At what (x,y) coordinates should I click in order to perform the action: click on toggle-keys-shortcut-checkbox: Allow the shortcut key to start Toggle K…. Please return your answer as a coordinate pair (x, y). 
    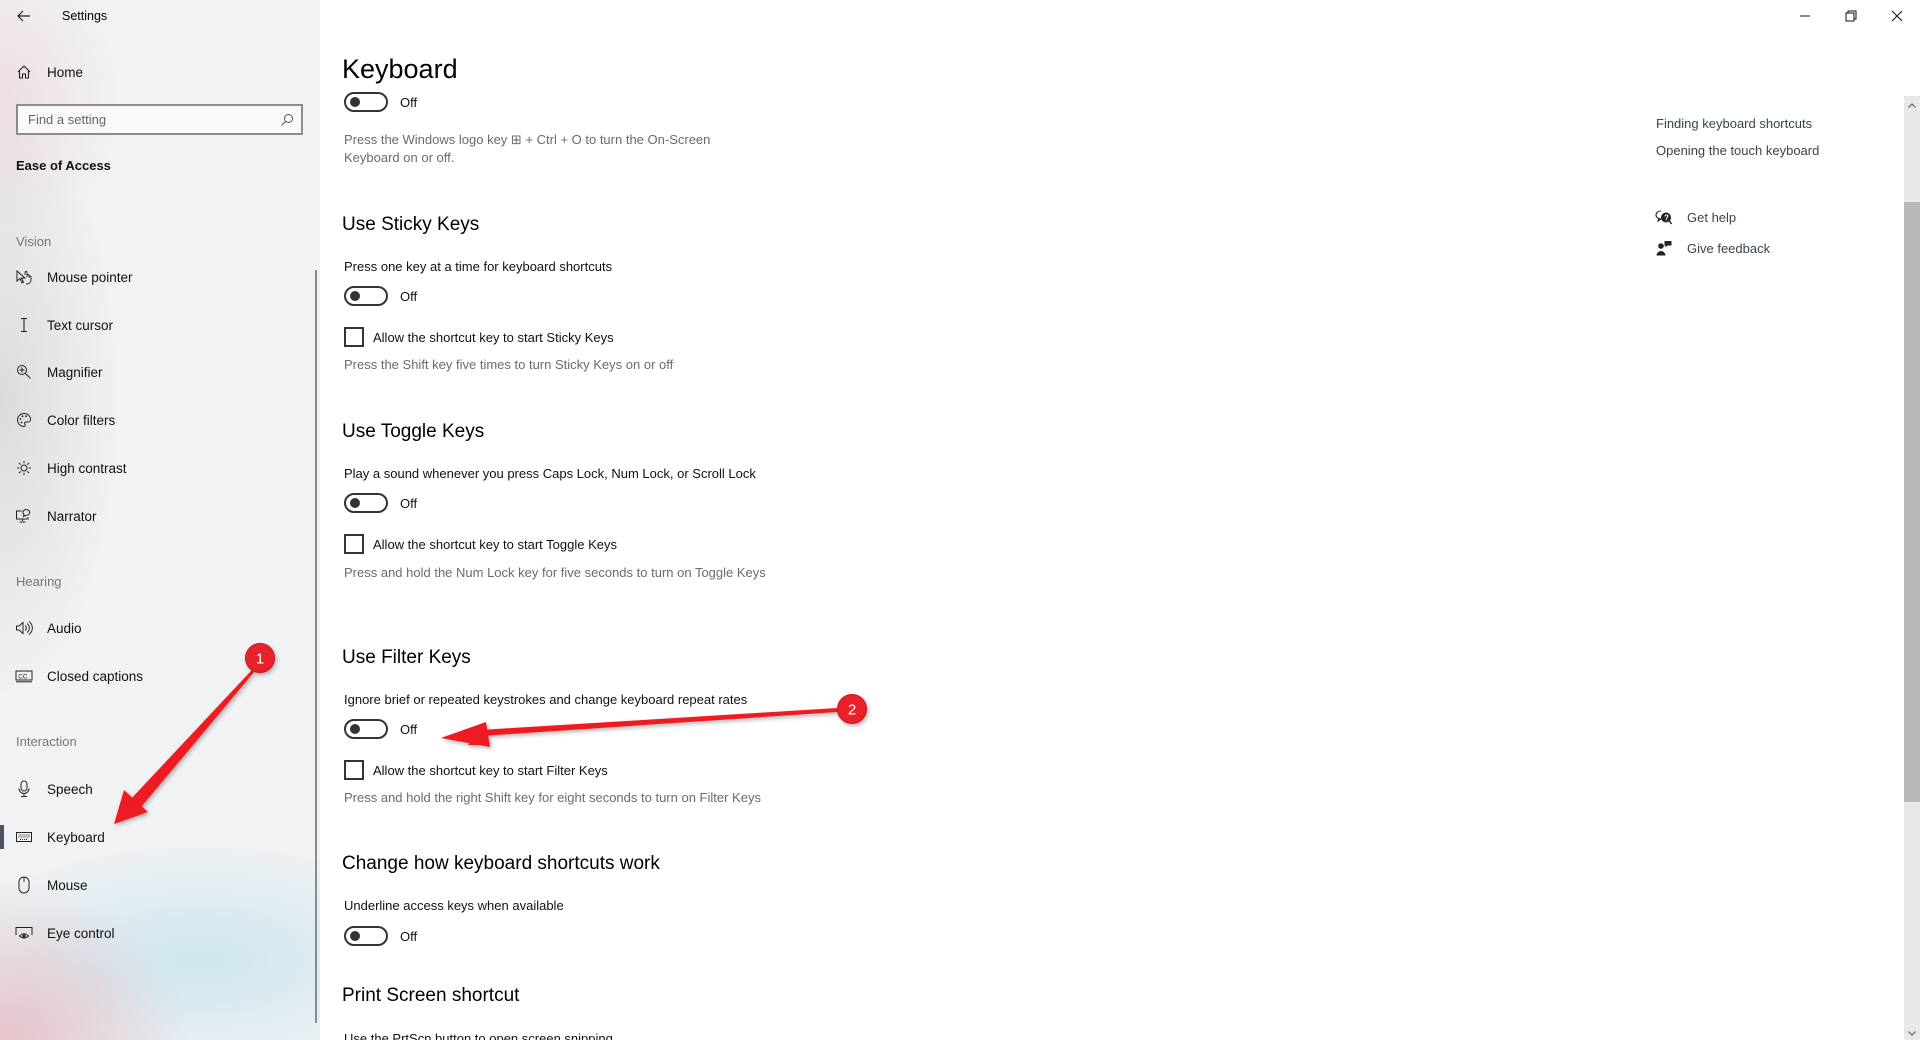
    Looking at the image, I should click on (480, 544).